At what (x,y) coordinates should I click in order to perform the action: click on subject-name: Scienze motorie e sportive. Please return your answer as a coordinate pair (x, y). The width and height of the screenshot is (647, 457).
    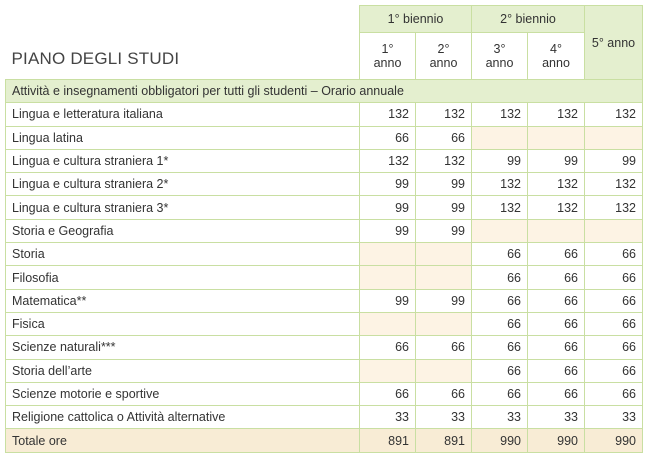
    Looking at the image, I should click on (182, 394).